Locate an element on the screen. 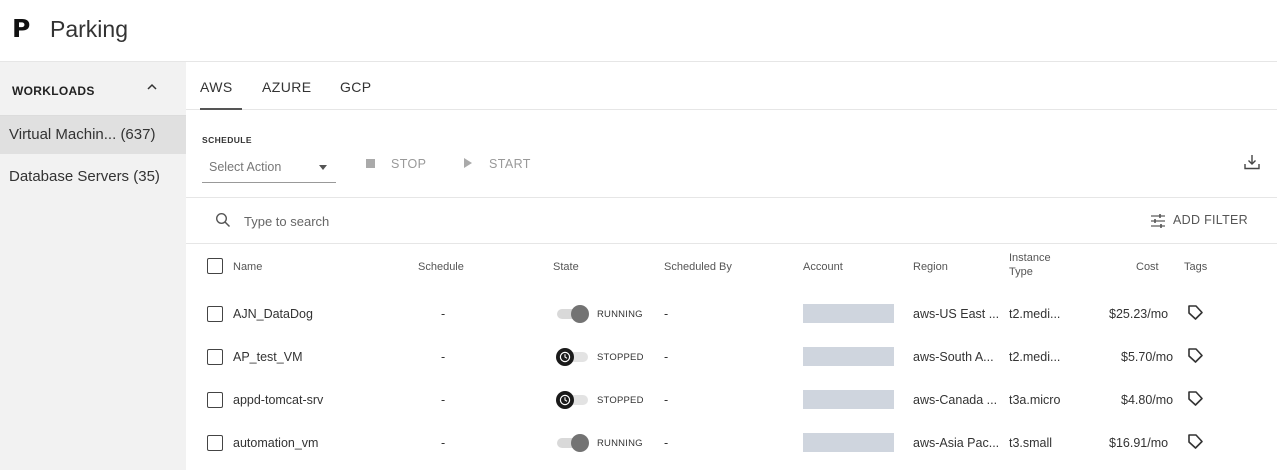  column-header-cost: Cost is located at coordinates (1147, 267).